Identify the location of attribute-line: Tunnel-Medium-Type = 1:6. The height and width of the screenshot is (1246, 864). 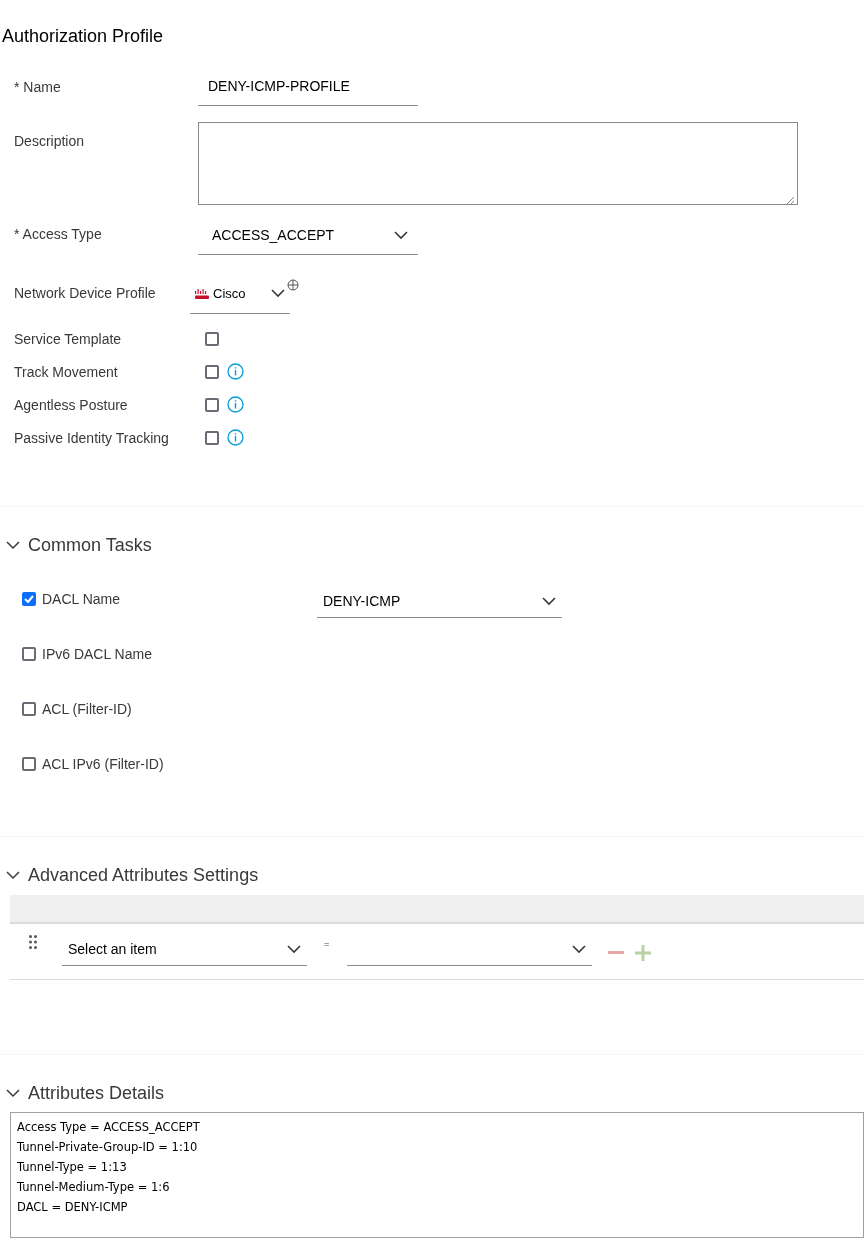
(94, 1187).